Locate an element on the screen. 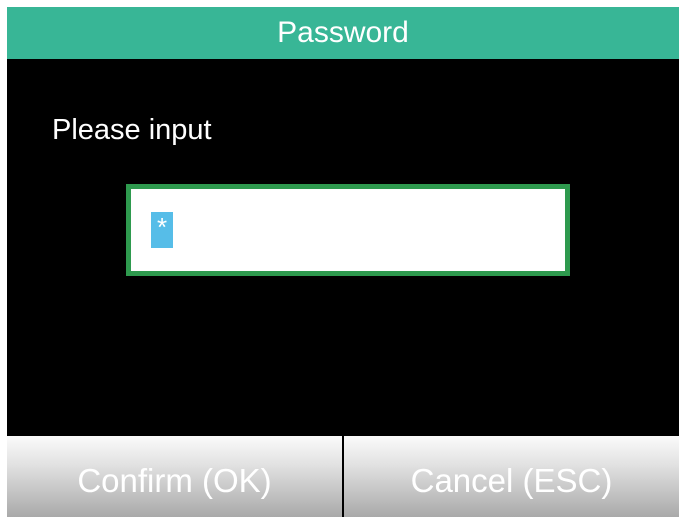  password-masked-value: * is located at coordinates (162, 230).